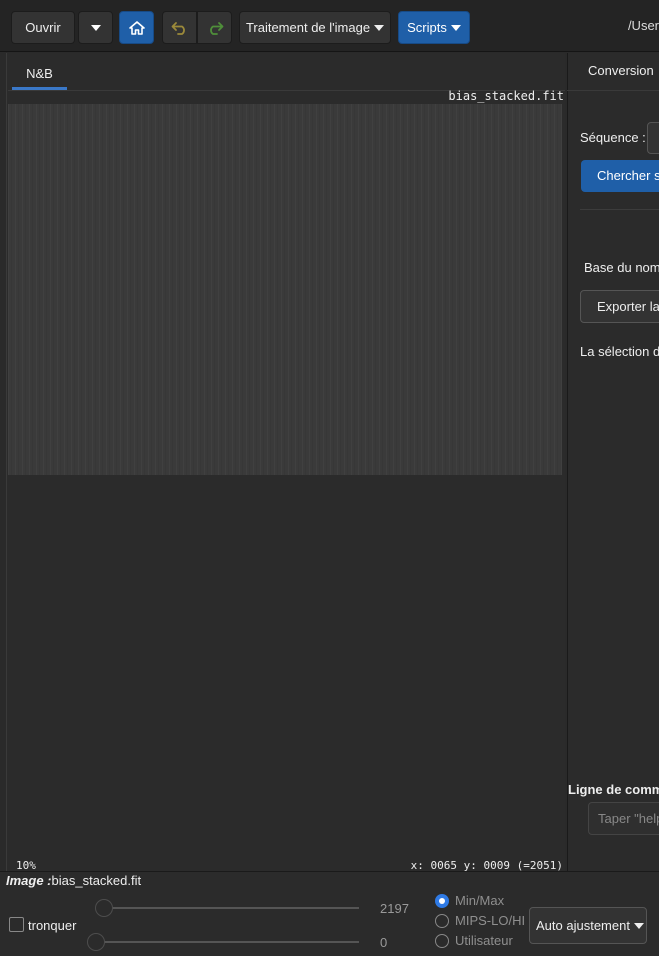 The height and width of the screenshot is (956, 659). I want to click on auto-adjust-menu: Auto ajustement, so click(588, 925).